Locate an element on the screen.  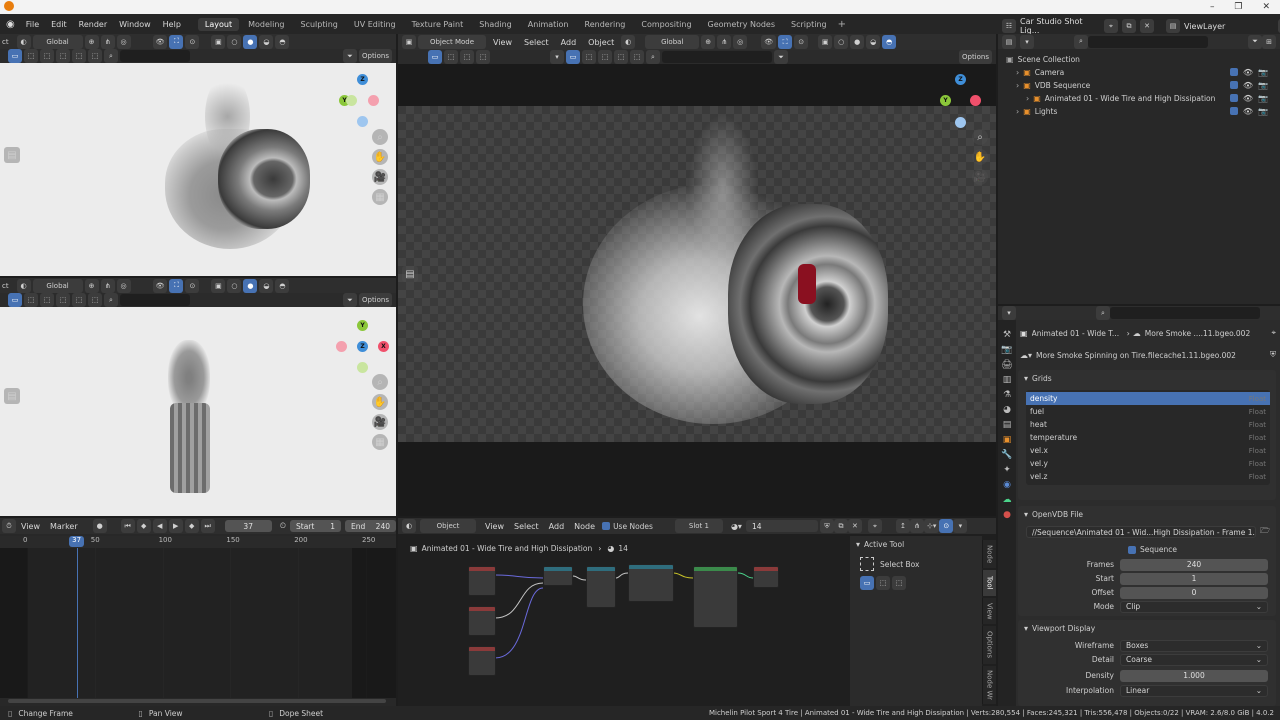
node-color-ramp is located at coordinates (601, 587).